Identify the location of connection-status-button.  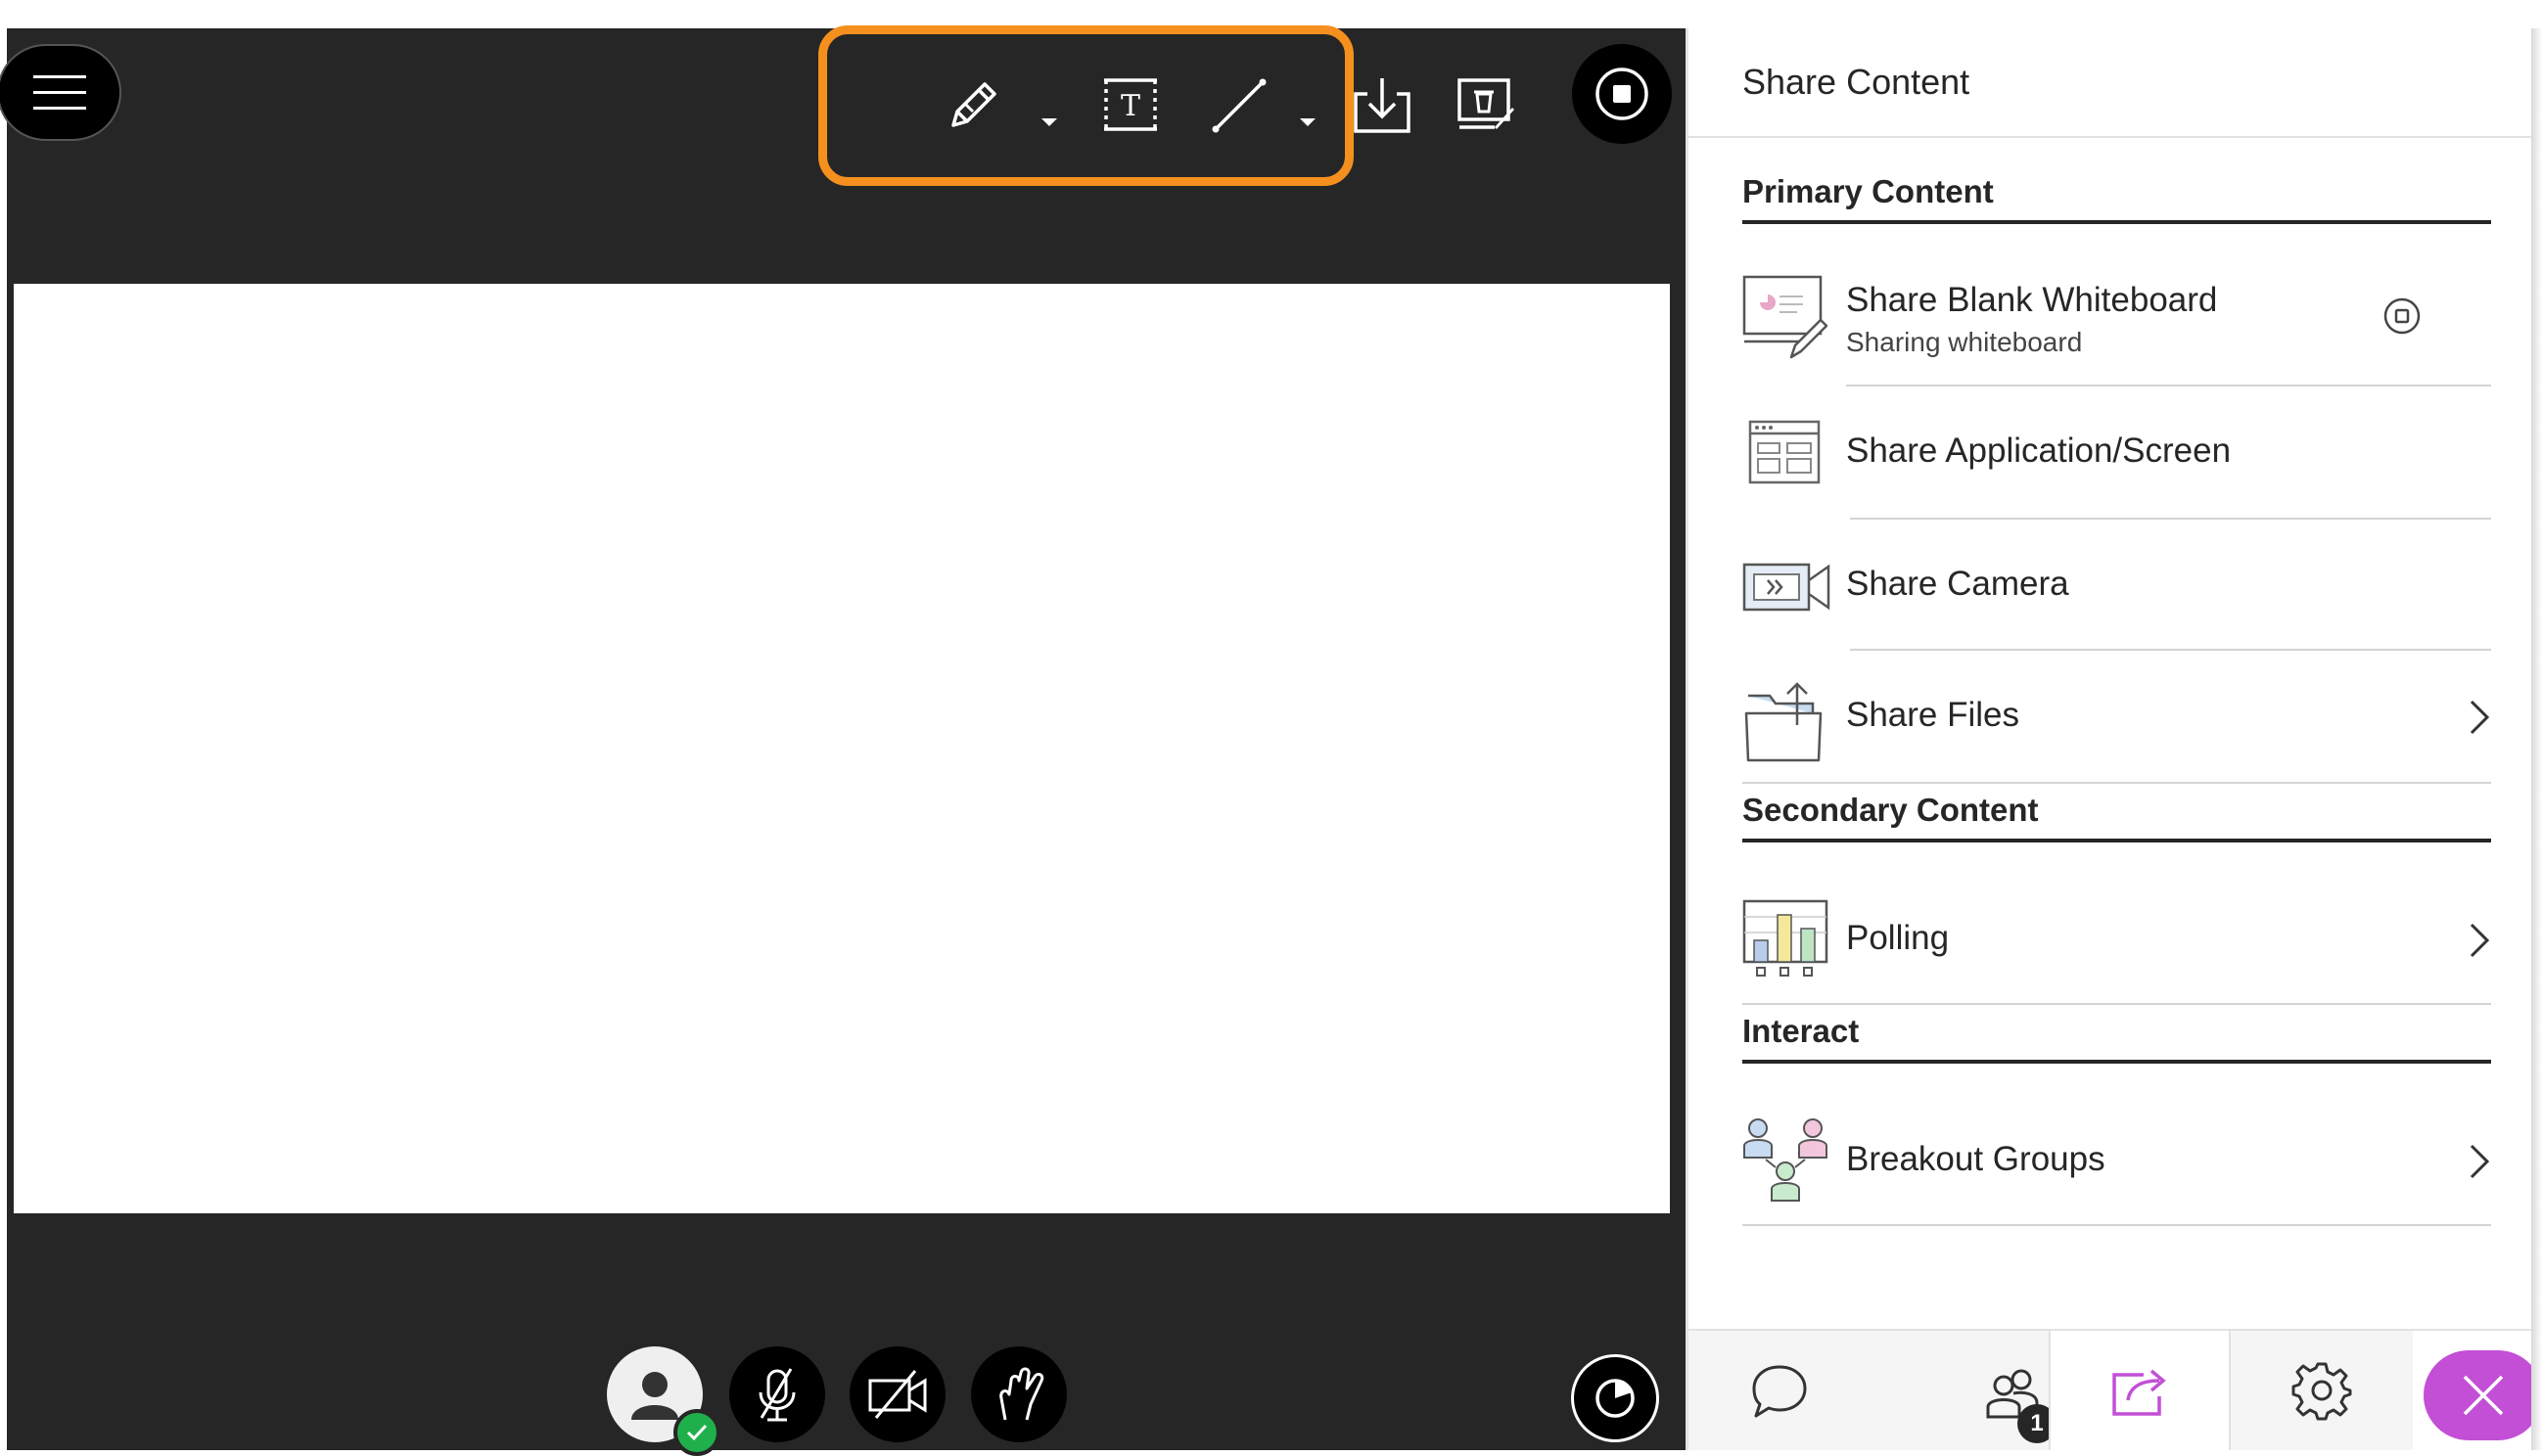
(1615, 1398).